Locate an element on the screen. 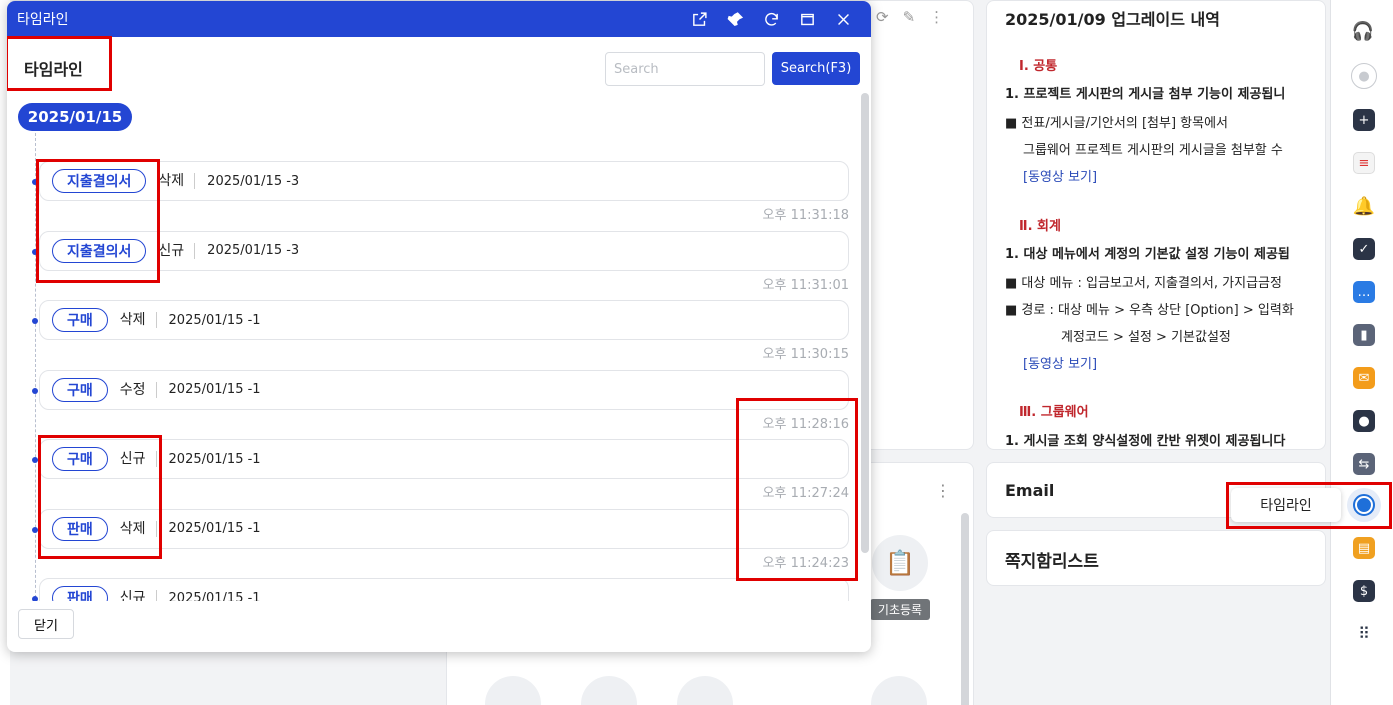 The width and height of the screenshot is (1393, 705). bell-icon: 🔔 is located at coordinates (1364, 206).